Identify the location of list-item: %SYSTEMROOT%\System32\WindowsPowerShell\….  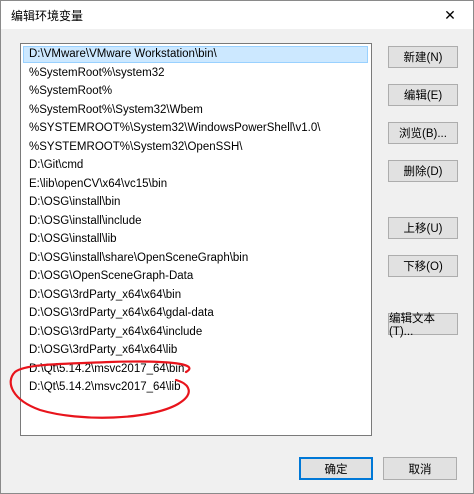
(195, 128).